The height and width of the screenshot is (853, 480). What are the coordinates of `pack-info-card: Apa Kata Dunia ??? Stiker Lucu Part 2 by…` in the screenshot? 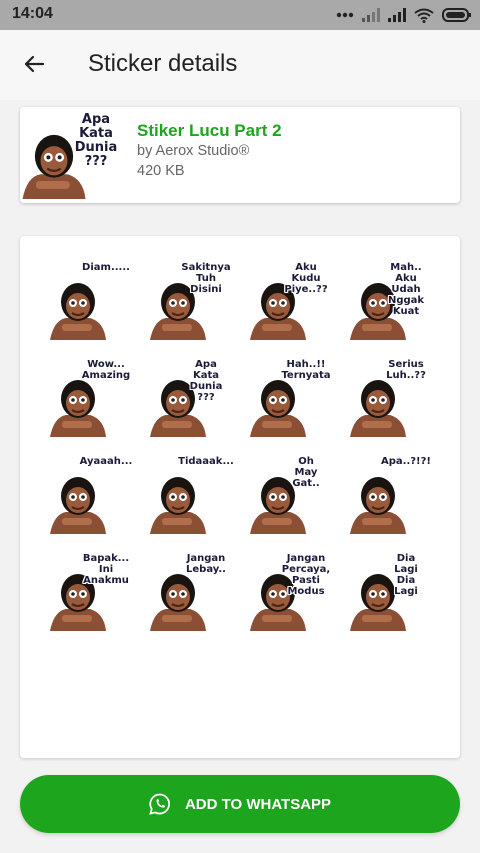 It's located at (240, 155).